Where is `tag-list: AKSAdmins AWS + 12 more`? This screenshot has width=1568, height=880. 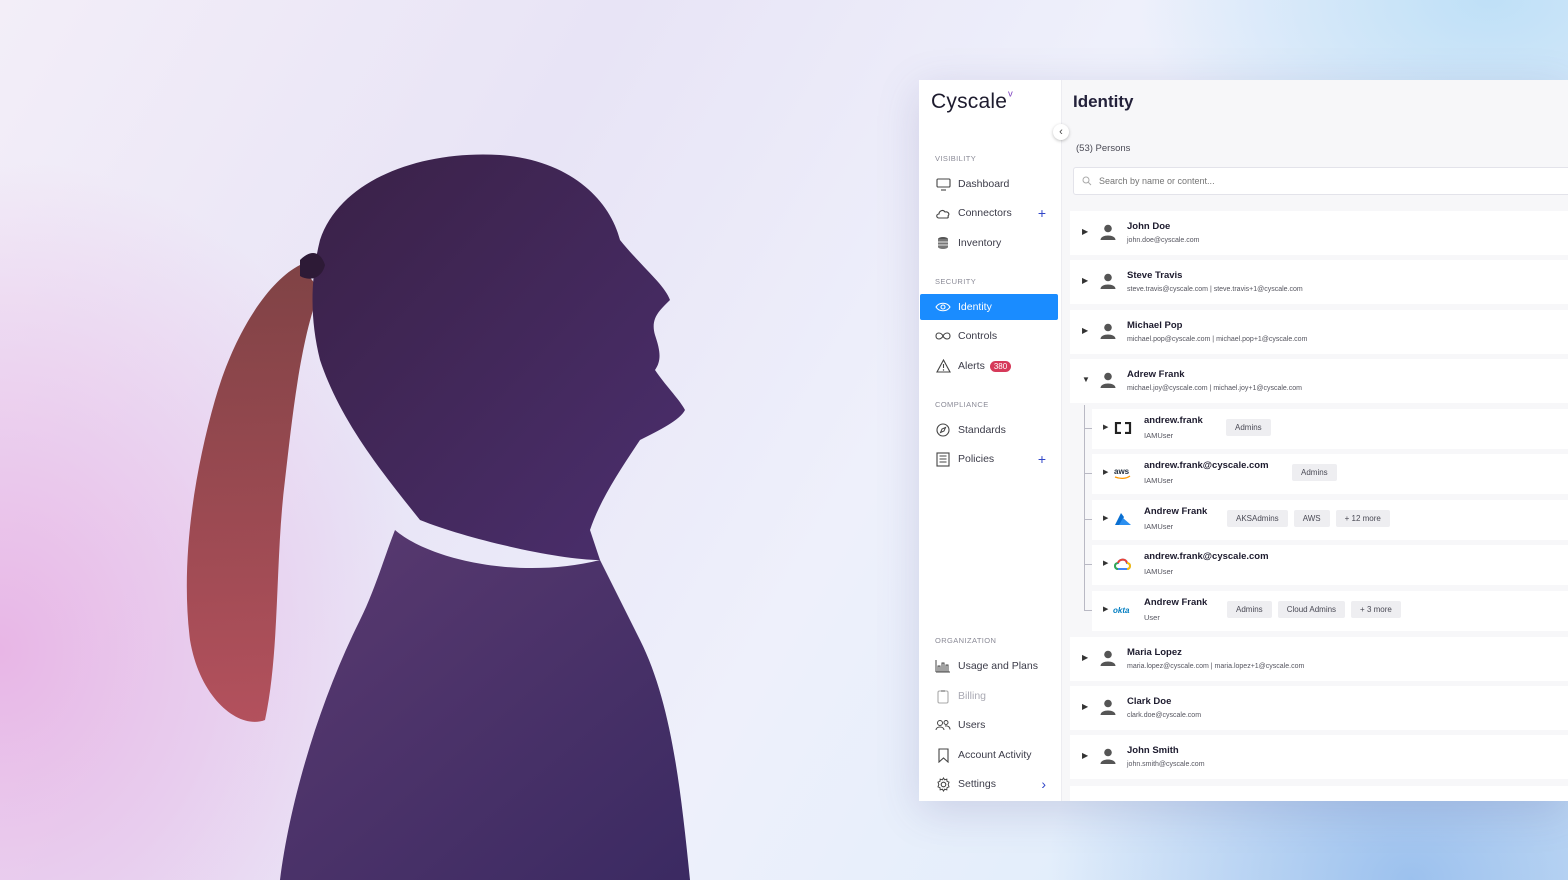 tag-list: AKSAdmins AWS + 12 more is located at coordinates (1308, 518).